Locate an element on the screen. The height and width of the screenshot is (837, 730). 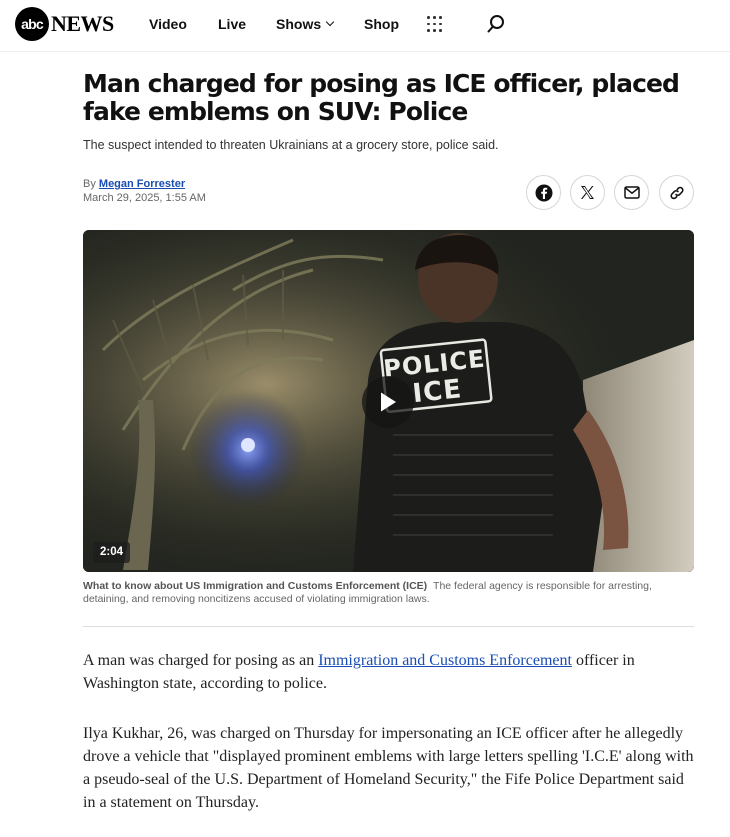
site-header: abc NEWS Video Live Shows Shop is located at coordinates (365, 26).